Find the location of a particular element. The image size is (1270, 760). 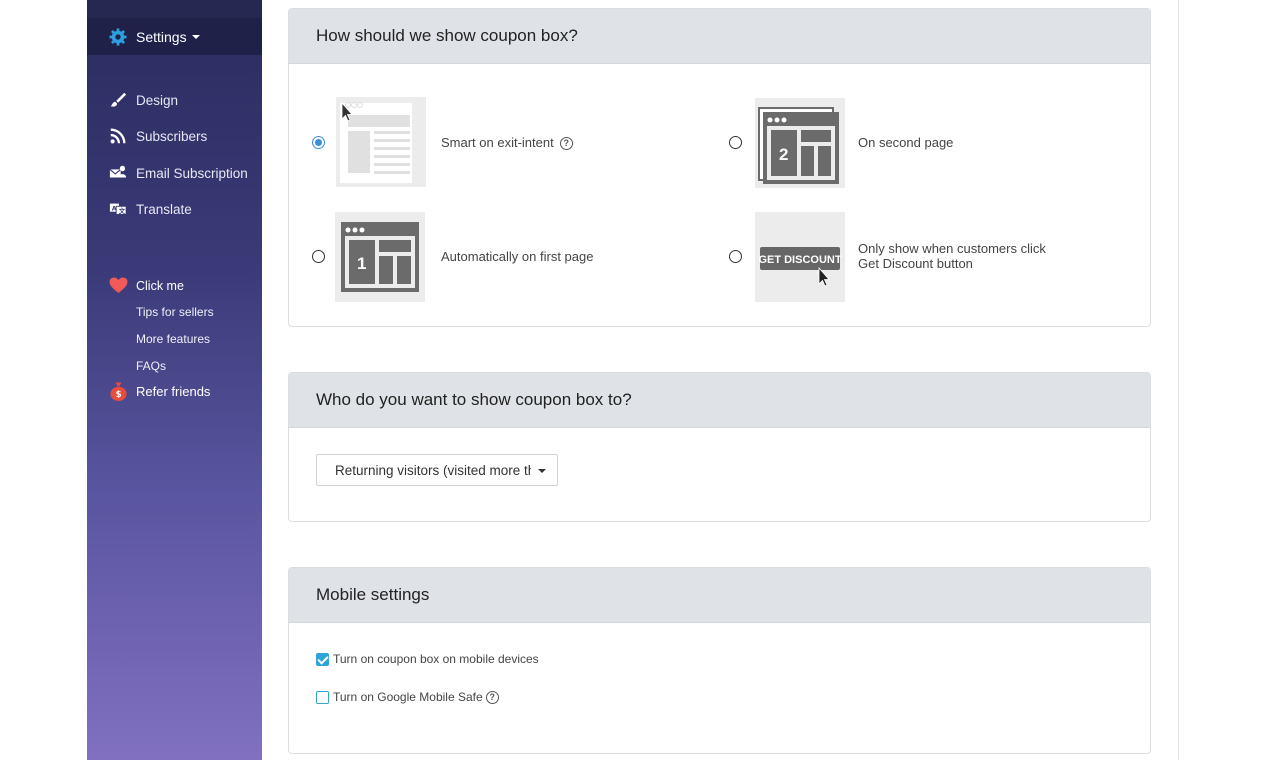

sidebar-link-faqs: FAQs is located at coordinates (151, 366).